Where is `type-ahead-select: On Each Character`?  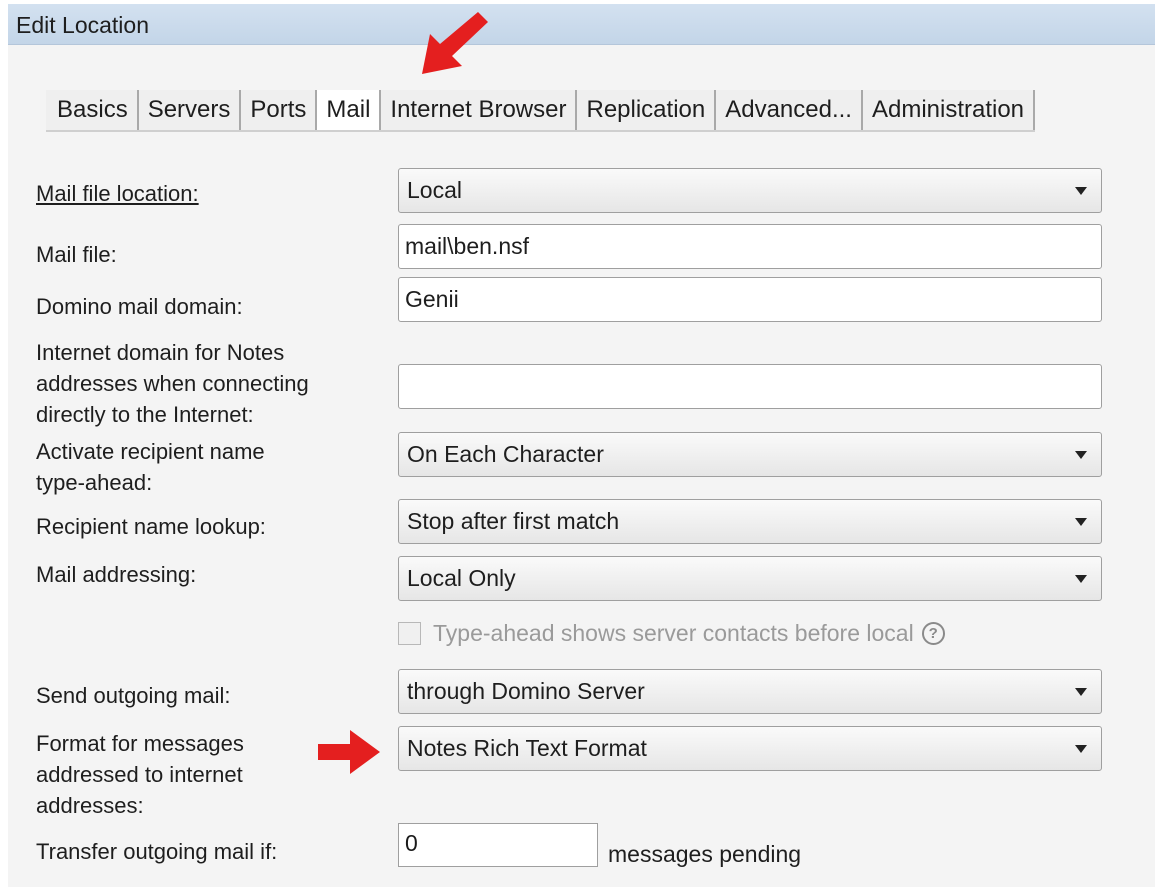 type-ahead-select: On Each Character is located at coordinates (750, 454).